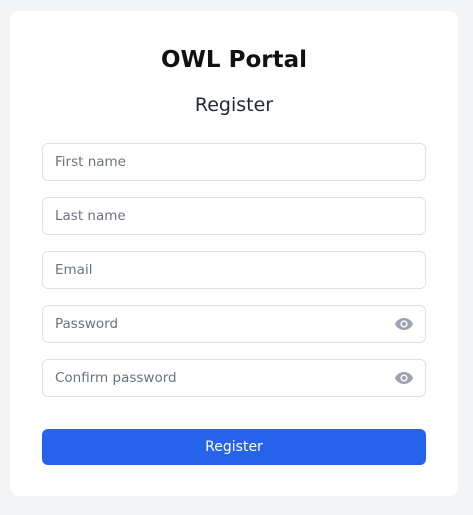 Image resolution: width=473 pixels, height=515 pixels. I want to click on page-subtitle: Register, so click(234, 105).